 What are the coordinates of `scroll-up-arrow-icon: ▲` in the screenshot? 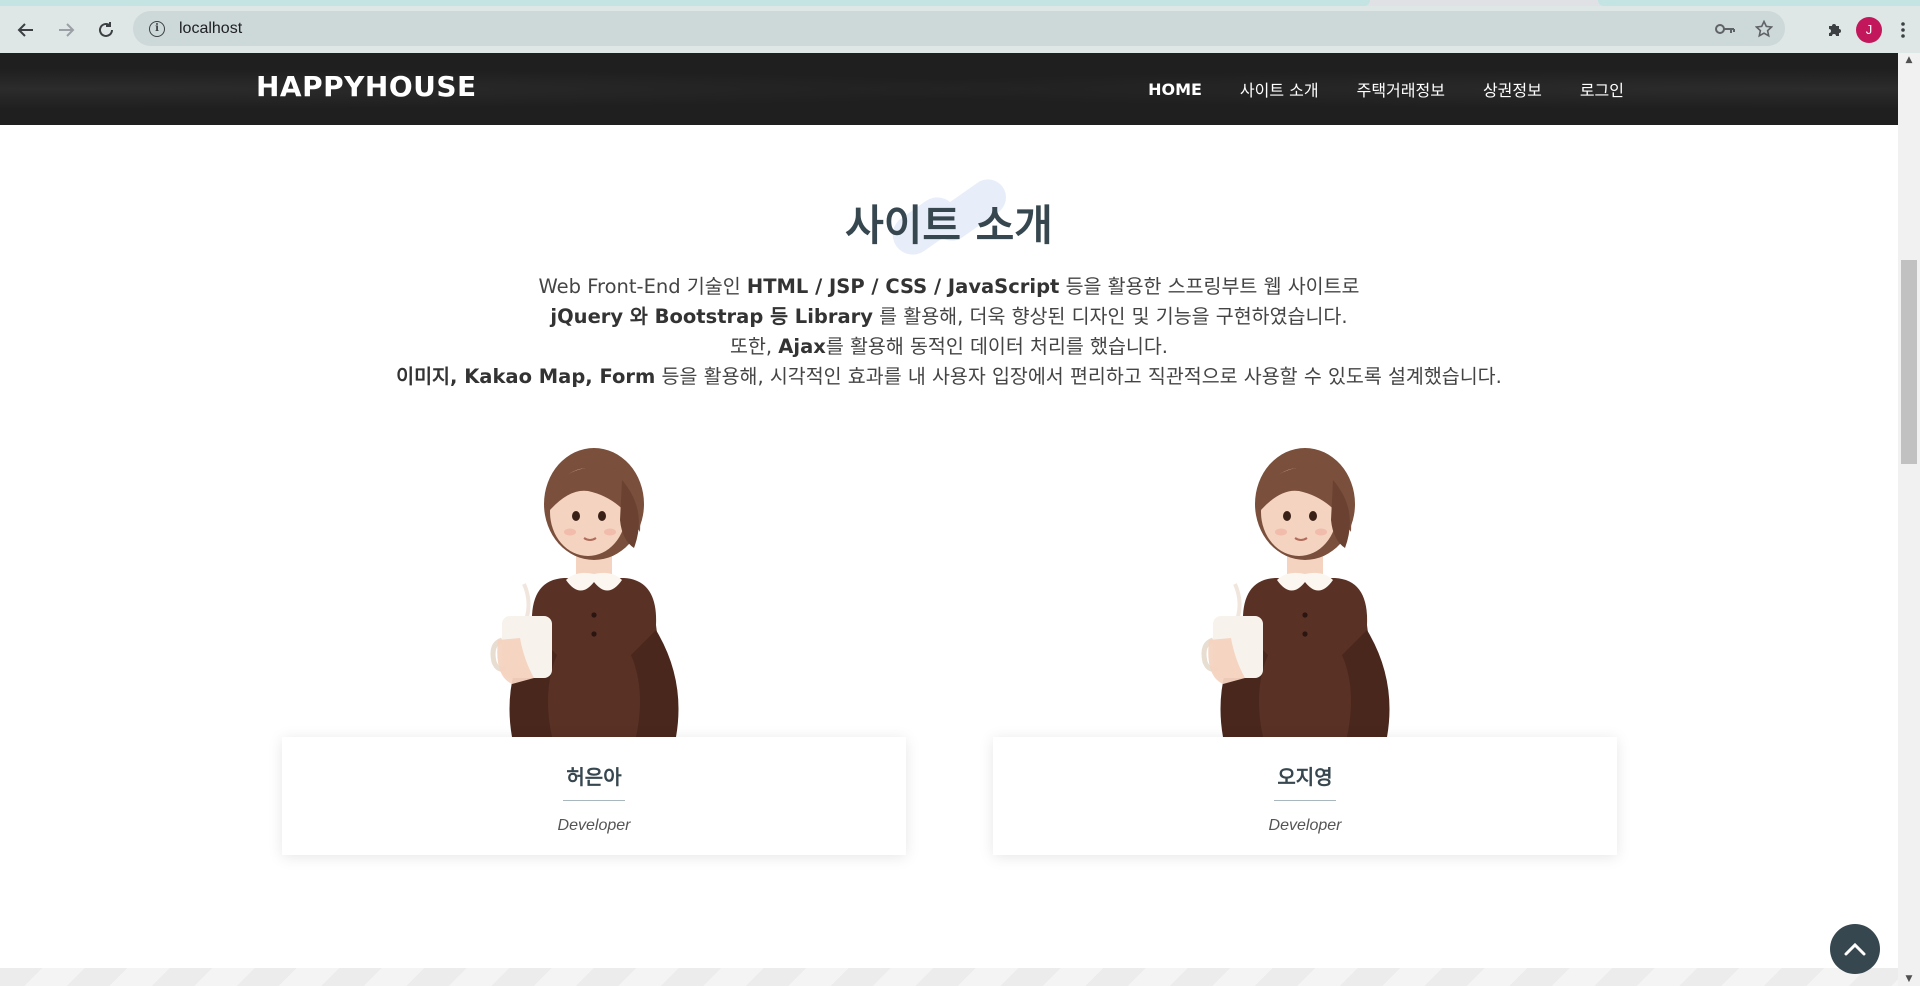 It's located at (1909, 60).